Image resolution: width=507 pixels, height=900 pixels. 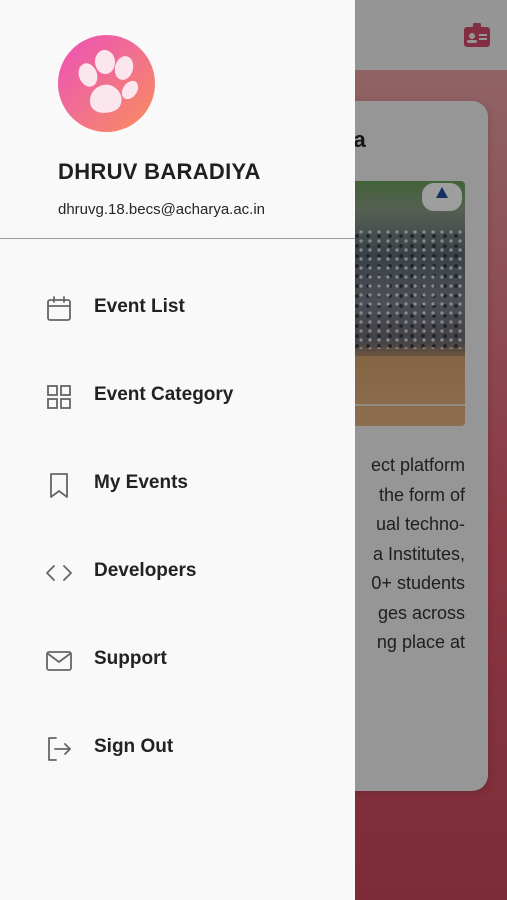 What do you see at coordinates (141, 482) in the screenshot?
I see `menu-item-label: My Events` at bounding box center [141, 482].